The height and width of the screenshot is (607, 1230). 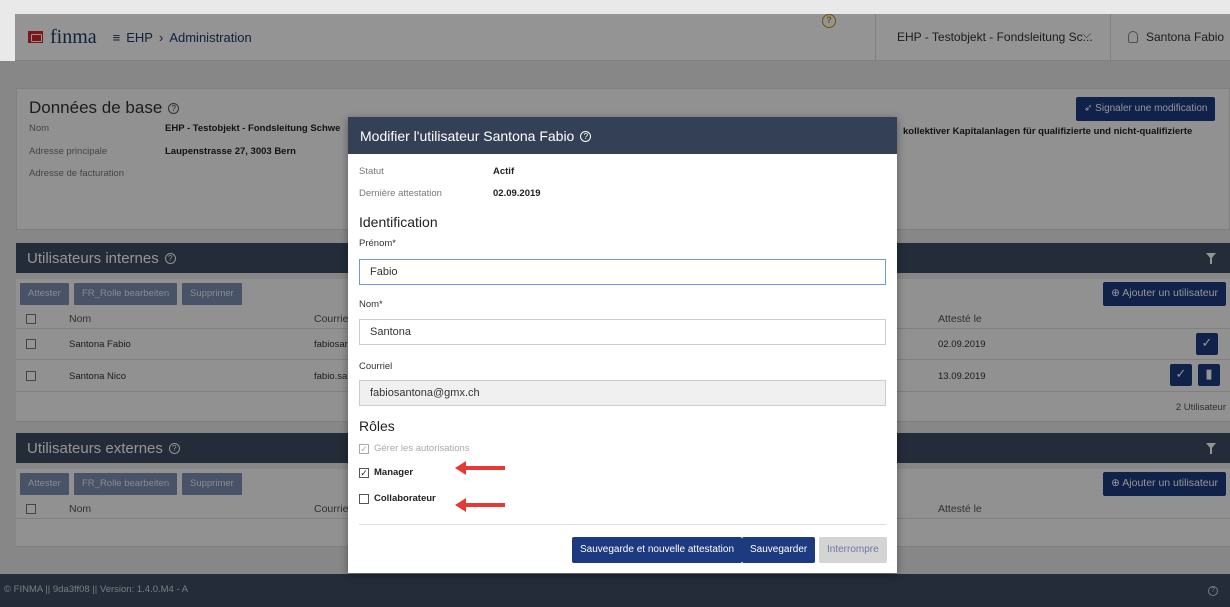 What do you see at coordinates (657, 550) in the screenshot?
I see `save-and-attest-button: Sauvegarde et nouvelle attestation` at bounding box center [657, 550].